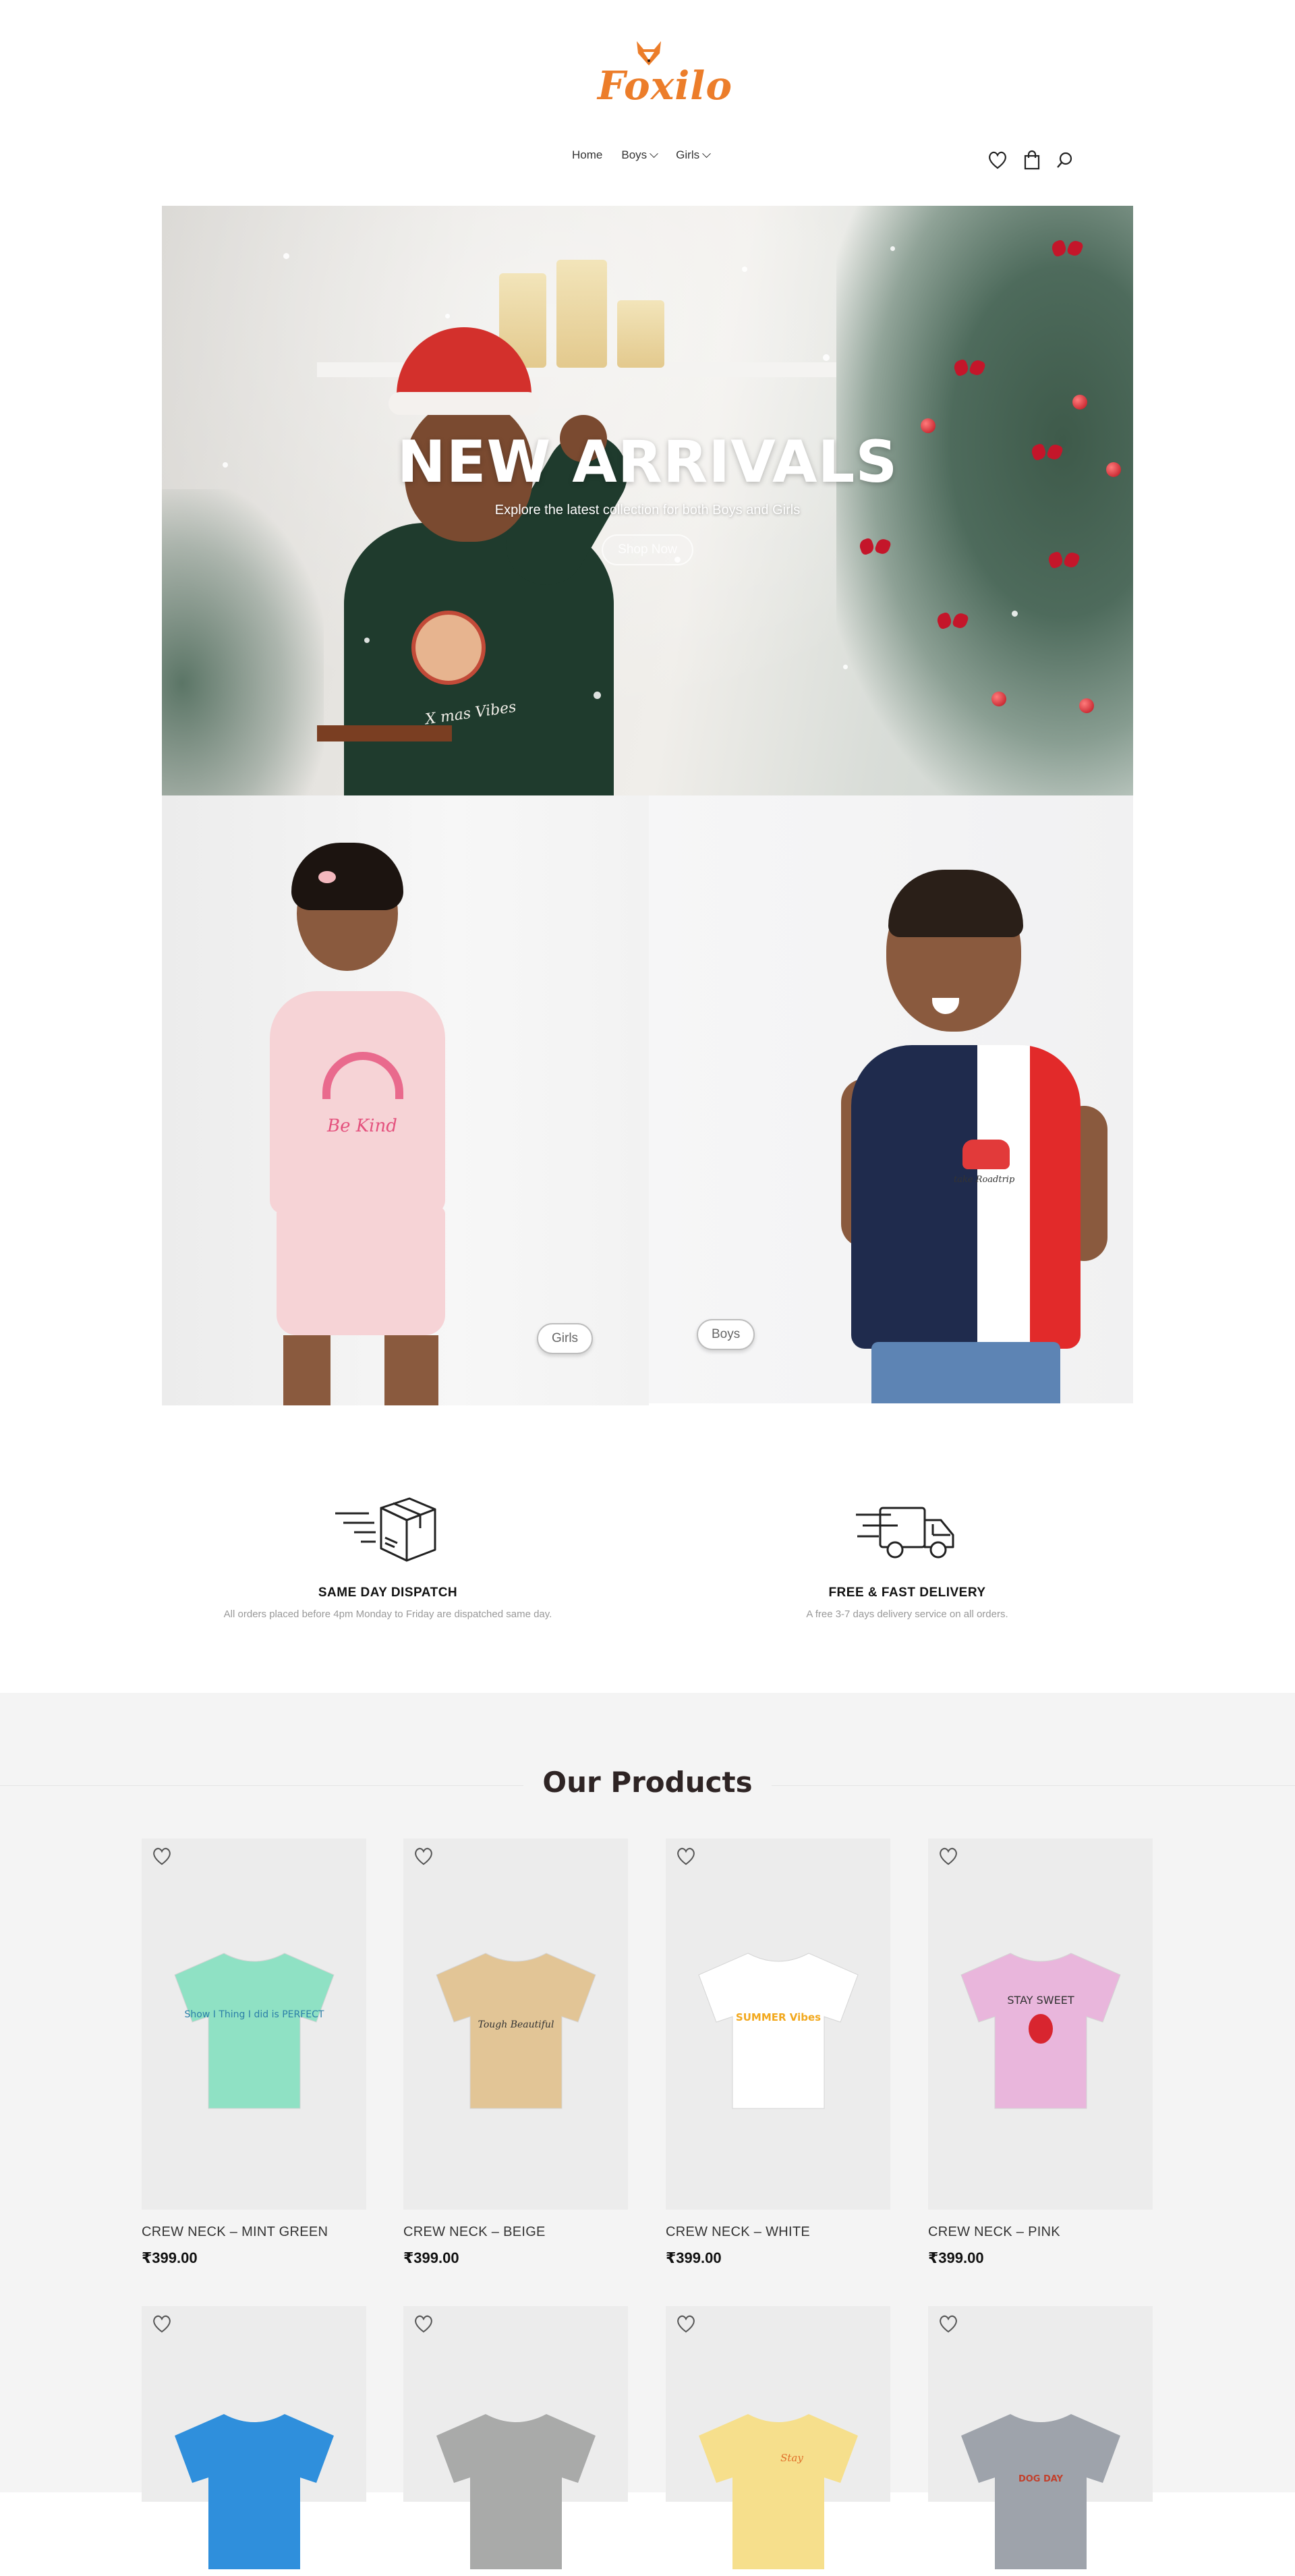  I want to click on shop-now-button: Shop Now, so click(647, 549).